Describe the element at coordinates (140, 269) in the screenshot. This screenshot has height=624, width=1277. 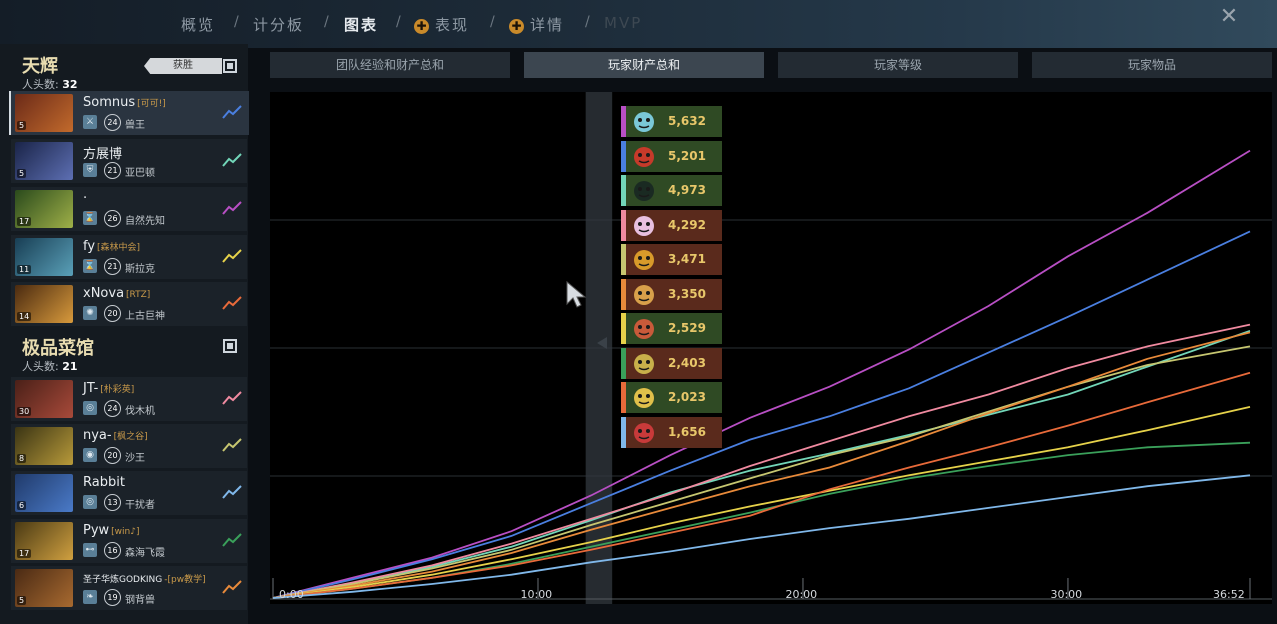
I see `hero-name: 斯拉克` at that location.